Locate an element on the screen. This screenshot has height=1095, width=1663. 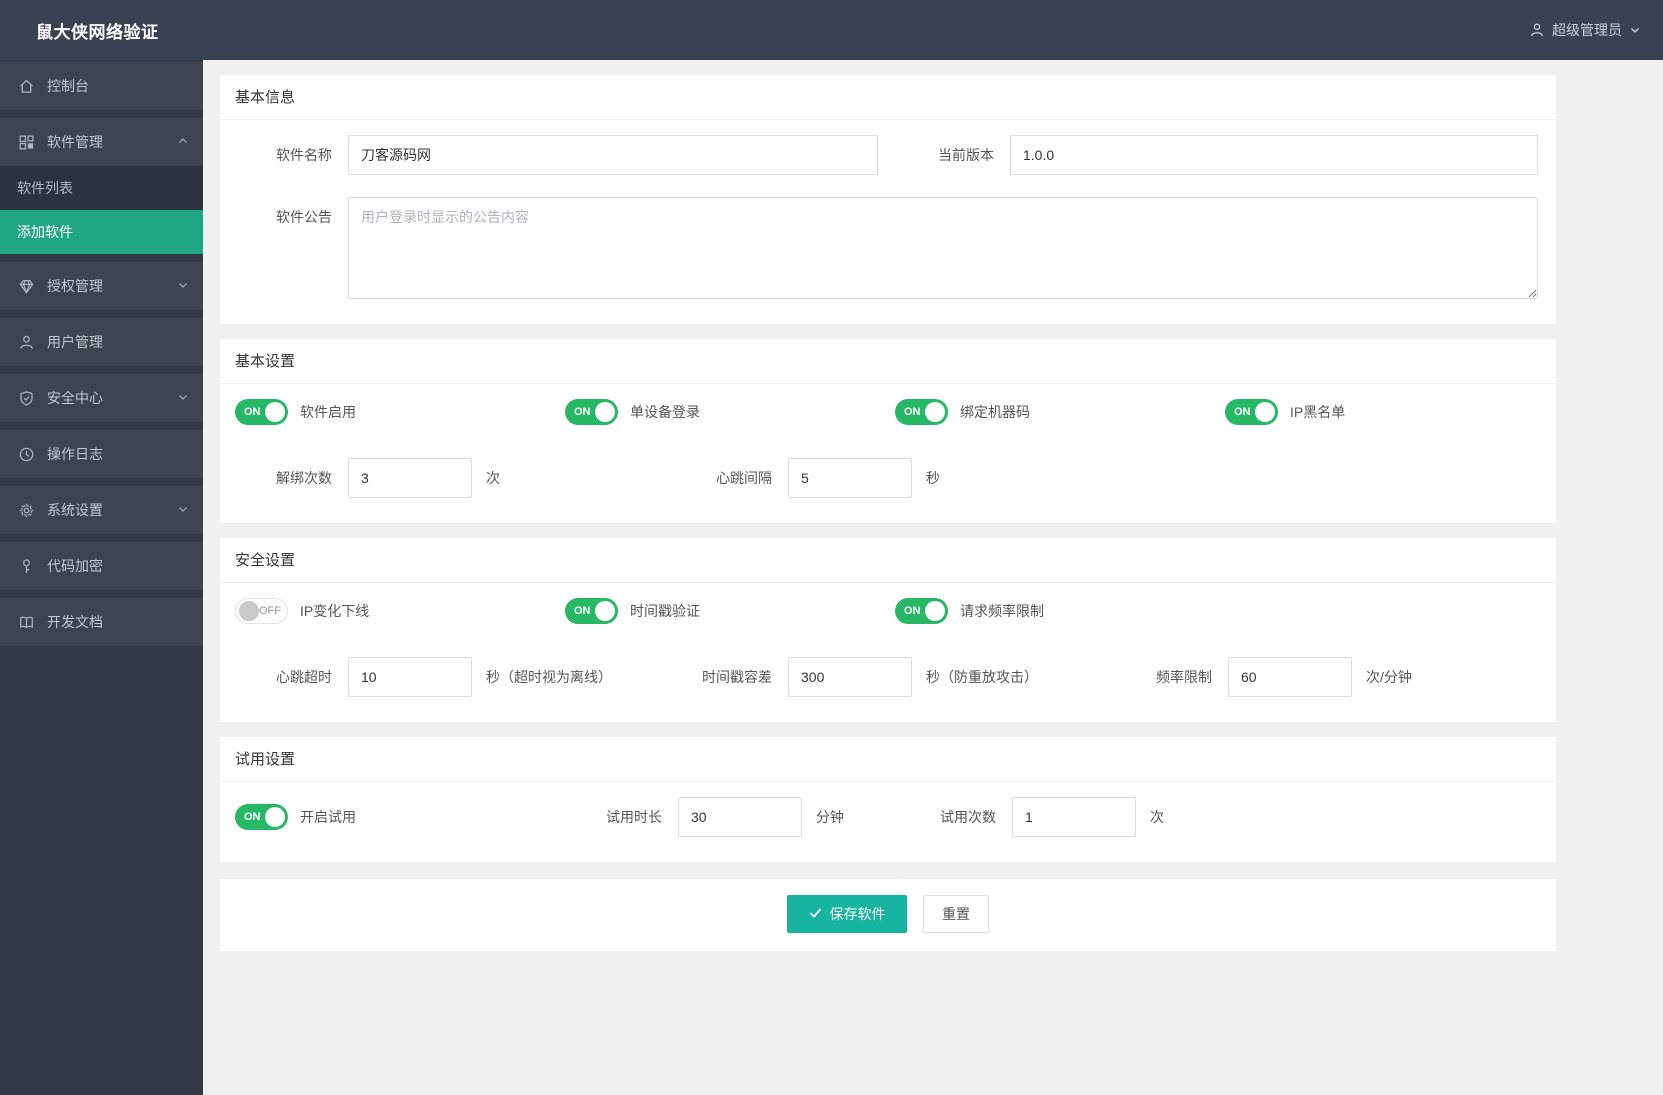
trial-count-label: 试用次数 is located at coordinates (968, 817).